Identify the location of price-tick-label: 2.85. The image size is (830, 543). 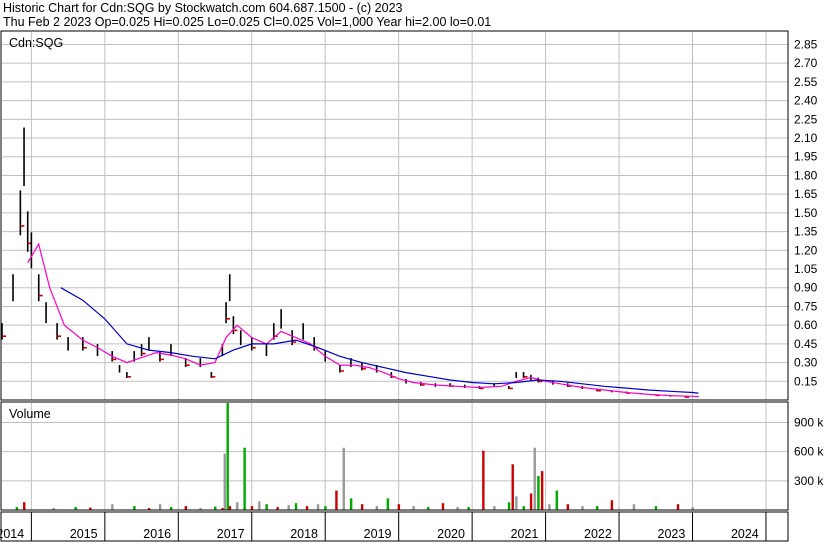
(806, 44).